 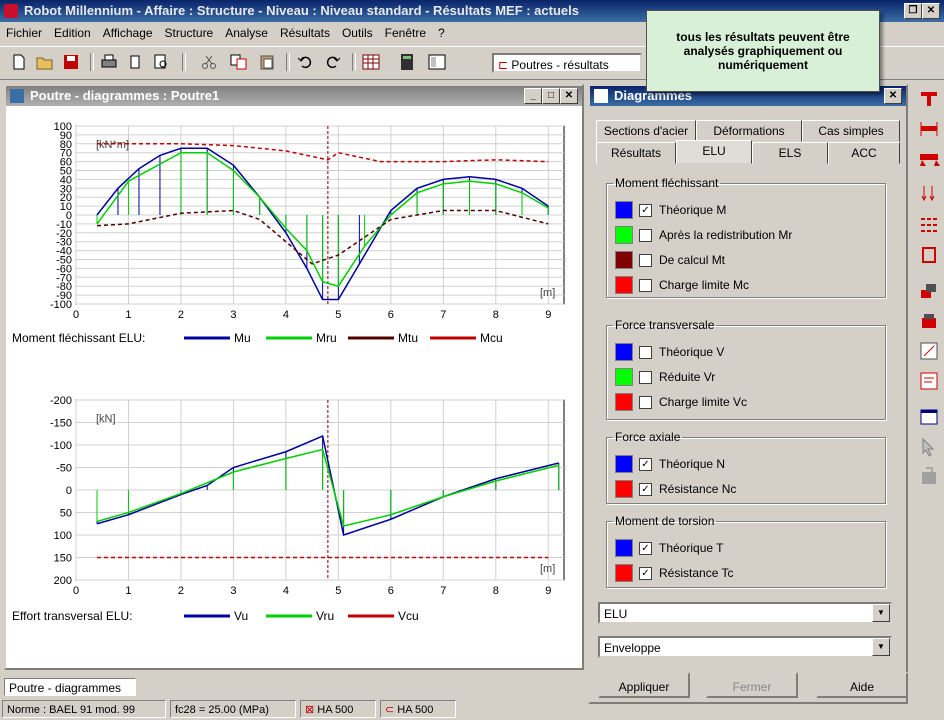 What do you see at coordinates (929, 447) in the screenshot?
I see `pointer-icon` at bounding box center [929, 447].